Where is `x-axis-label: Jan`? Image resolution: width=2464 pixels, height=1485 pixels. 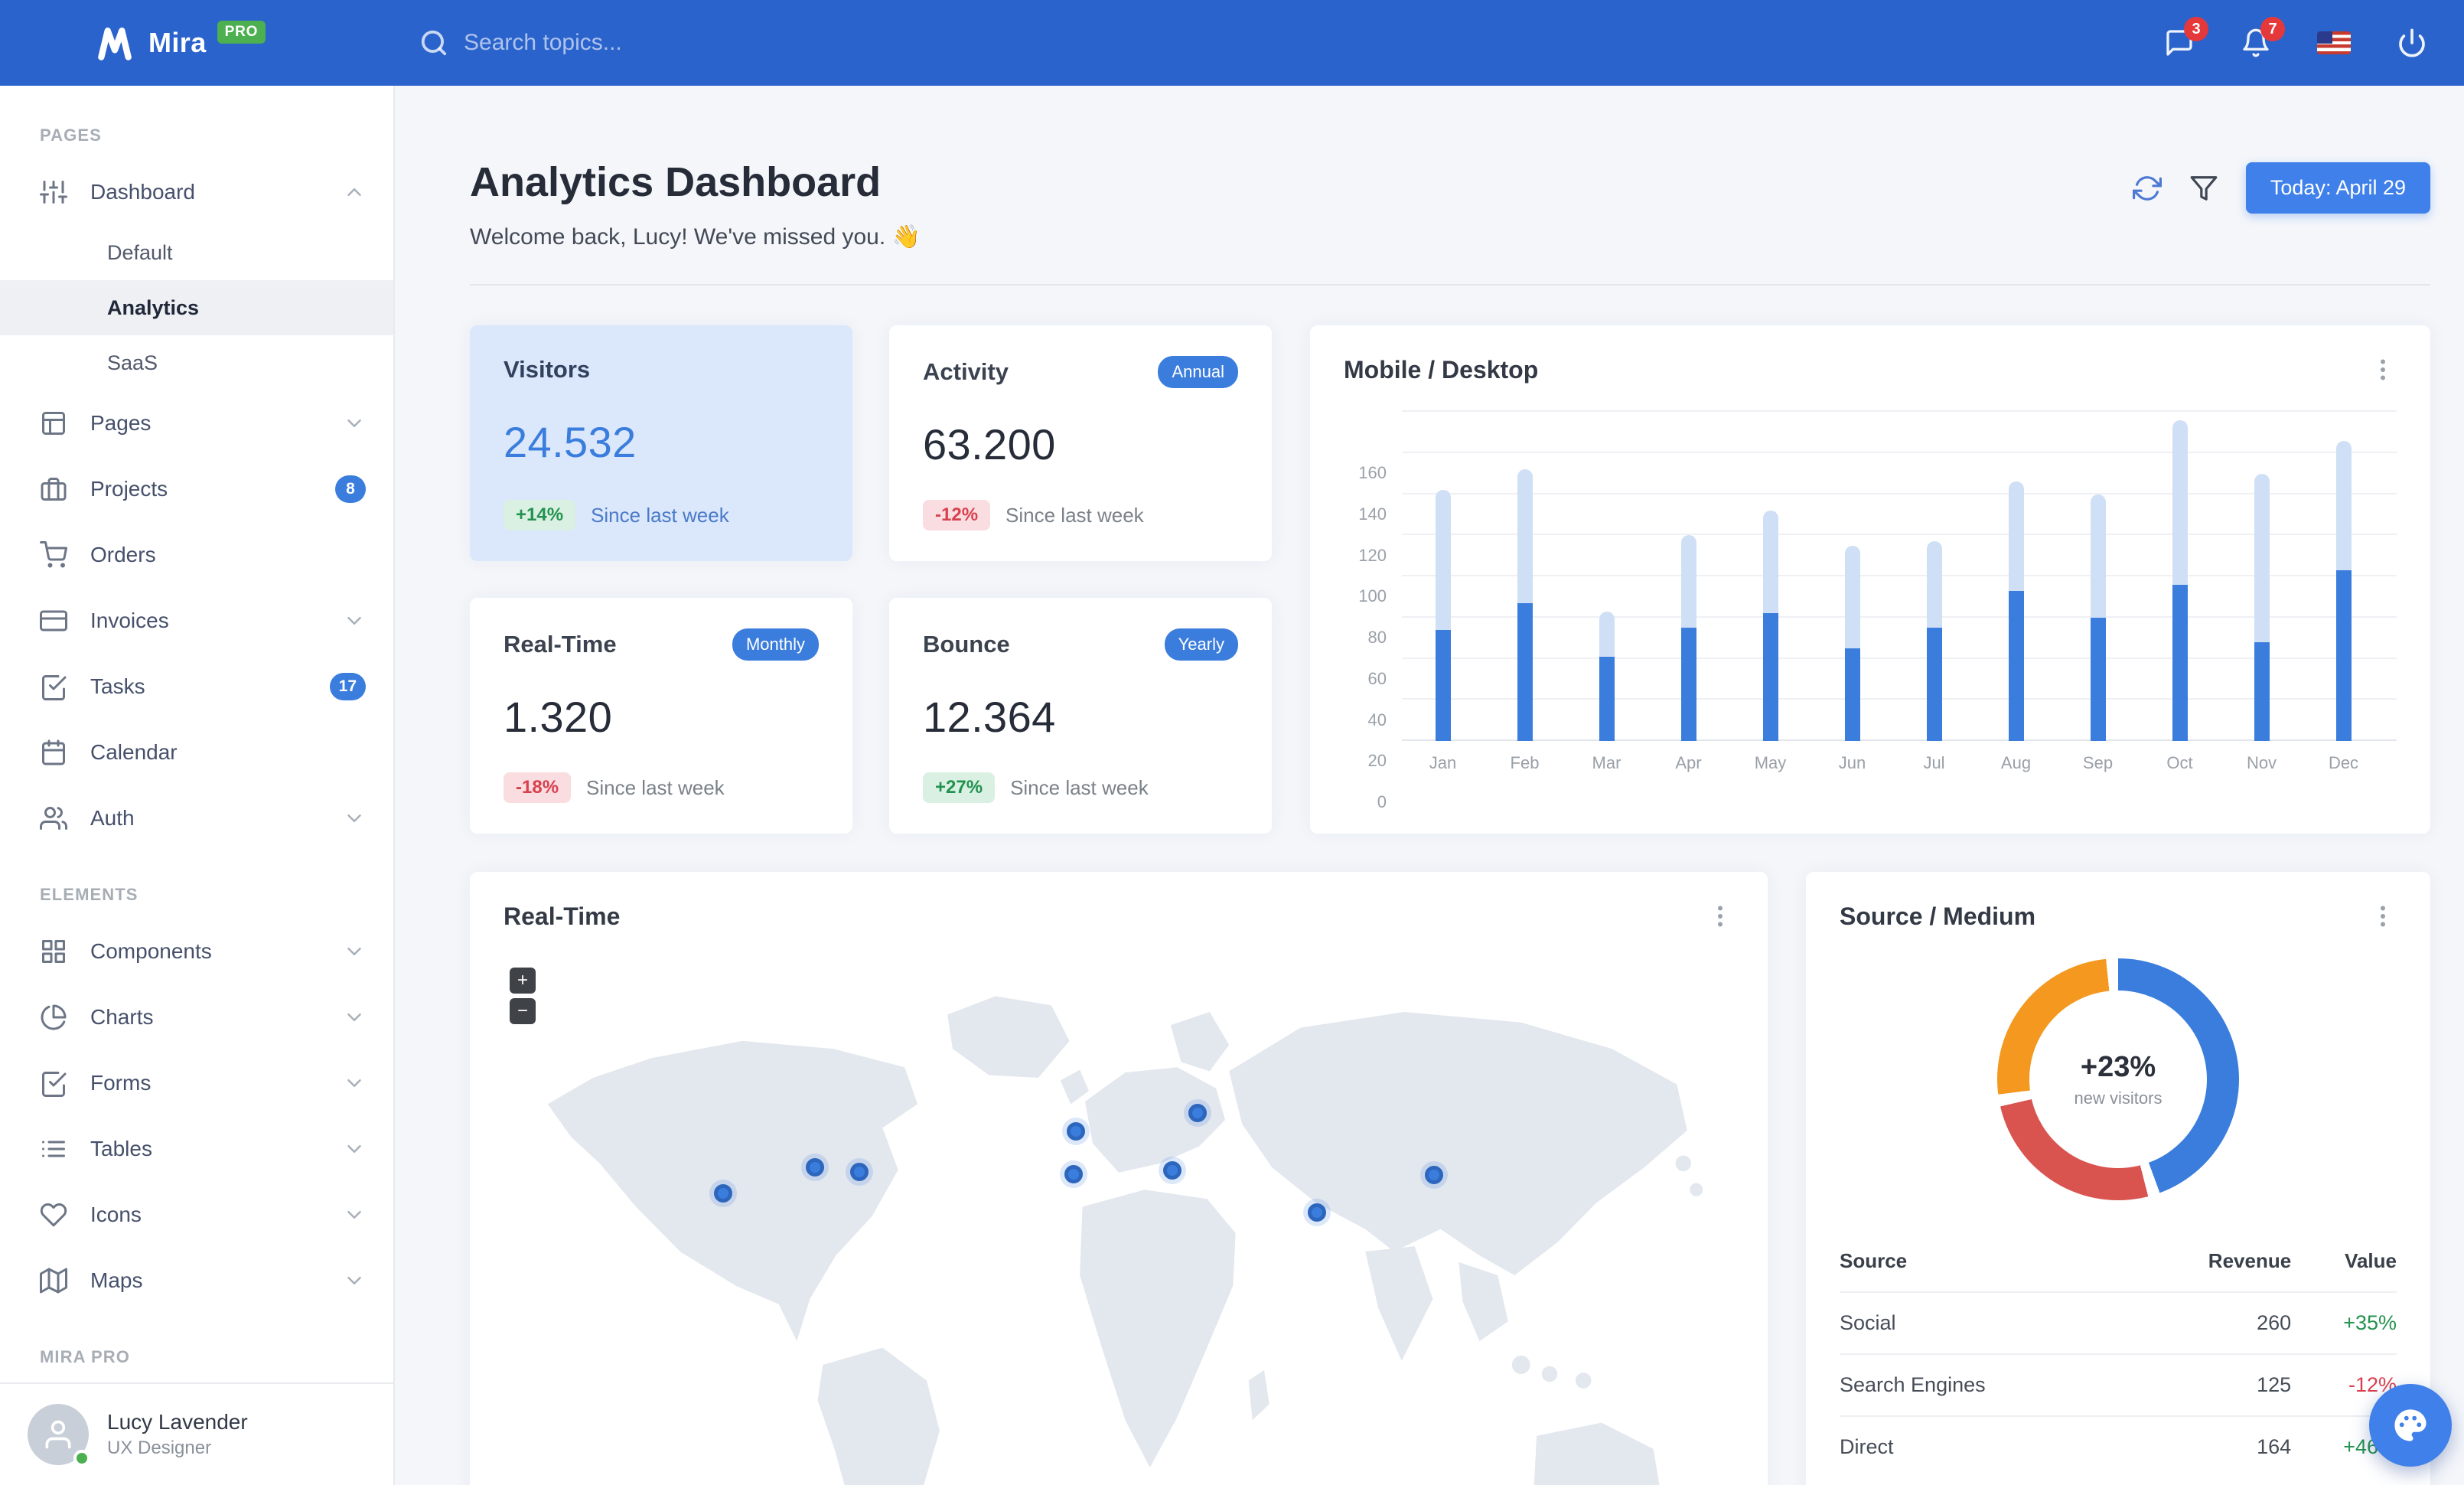 x-axis-label: Jan is located at coordinates (1443, 762).